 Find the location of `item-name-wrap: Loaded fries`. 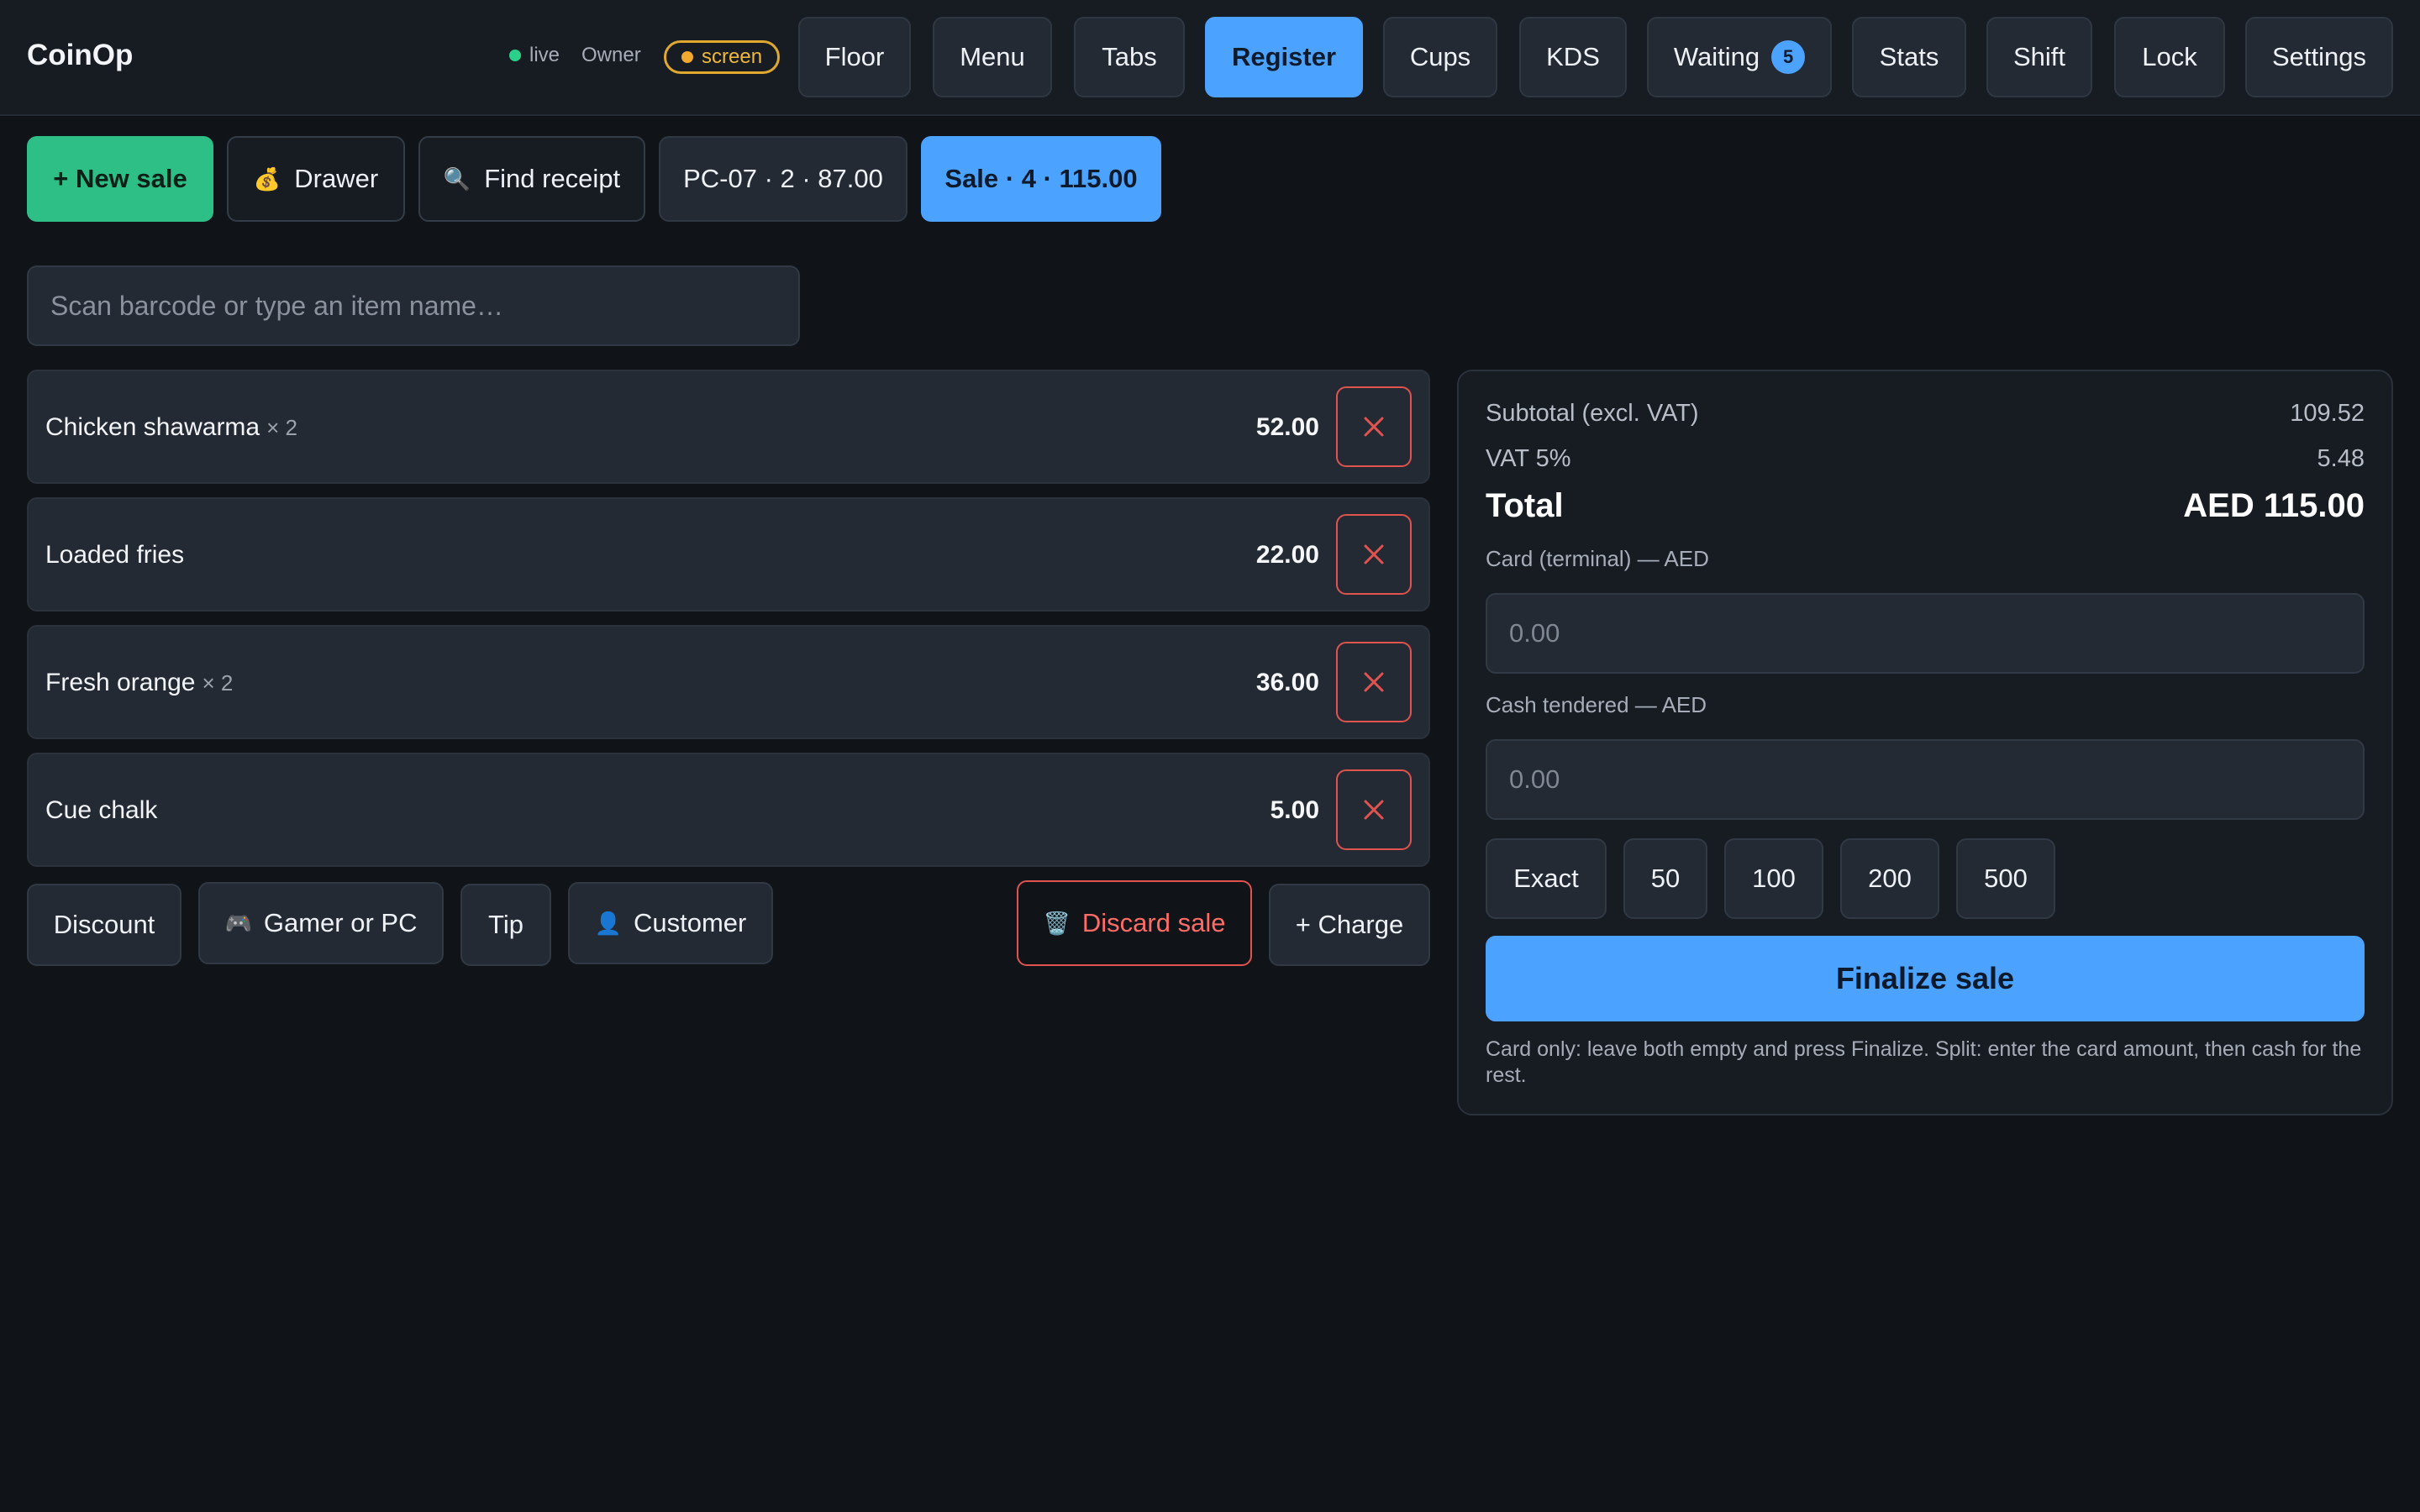

item-name-wrap: Loaded fries is located at coordinates (118, 555).